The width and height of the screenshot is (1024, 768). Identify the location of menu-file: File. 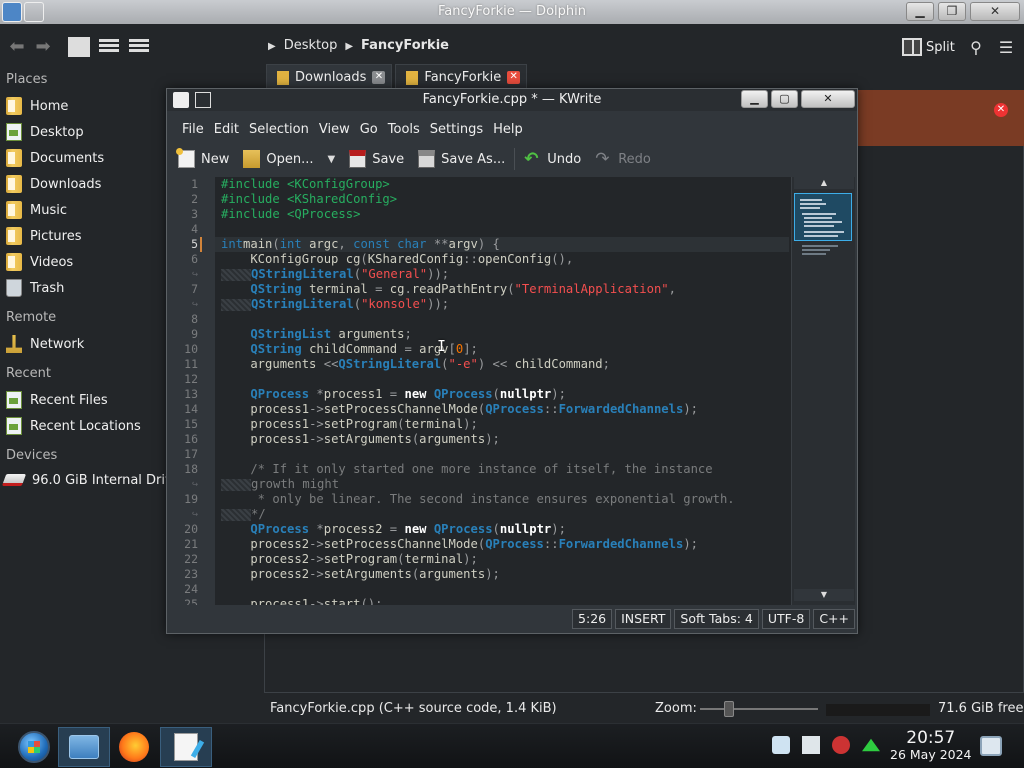
(193, 130).